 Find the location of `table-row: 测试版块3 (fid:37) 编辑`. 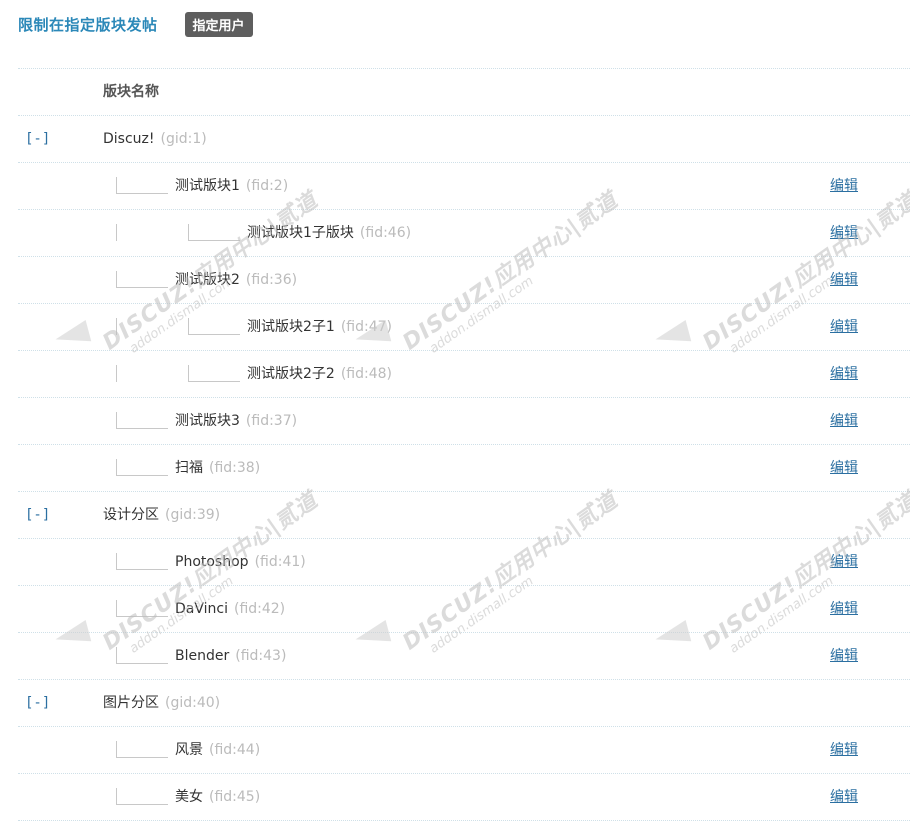

table-row: 测试版块3 (fid:37) 编辑 is located at coordinates (464, 421).